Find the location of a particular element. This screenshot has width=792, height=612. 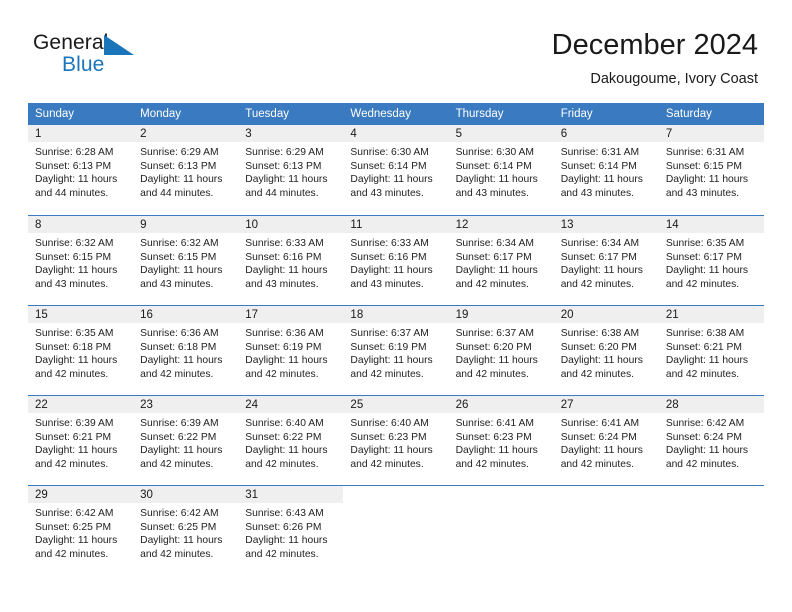

sunrise-text: Sunrise: 6:37 AM is located at coordinates (494, 333).